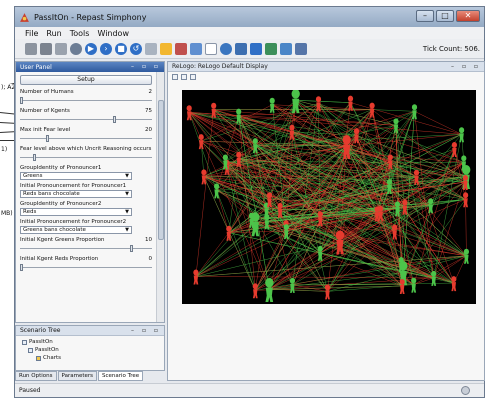 Image resolution: width=485 pixels, height=398 pixels. Describe the element at coordinates (301, 48) in the screenshot. I see `grid-icon` at that location.